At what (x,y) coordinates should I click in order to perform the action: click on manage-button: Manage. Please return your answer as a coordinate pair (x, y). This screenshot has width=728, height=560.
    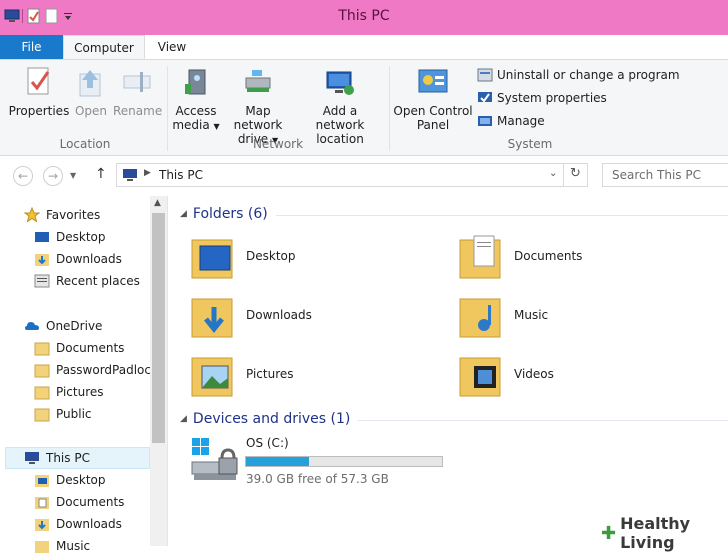
    Looking at the image, I should click on (511, 121).